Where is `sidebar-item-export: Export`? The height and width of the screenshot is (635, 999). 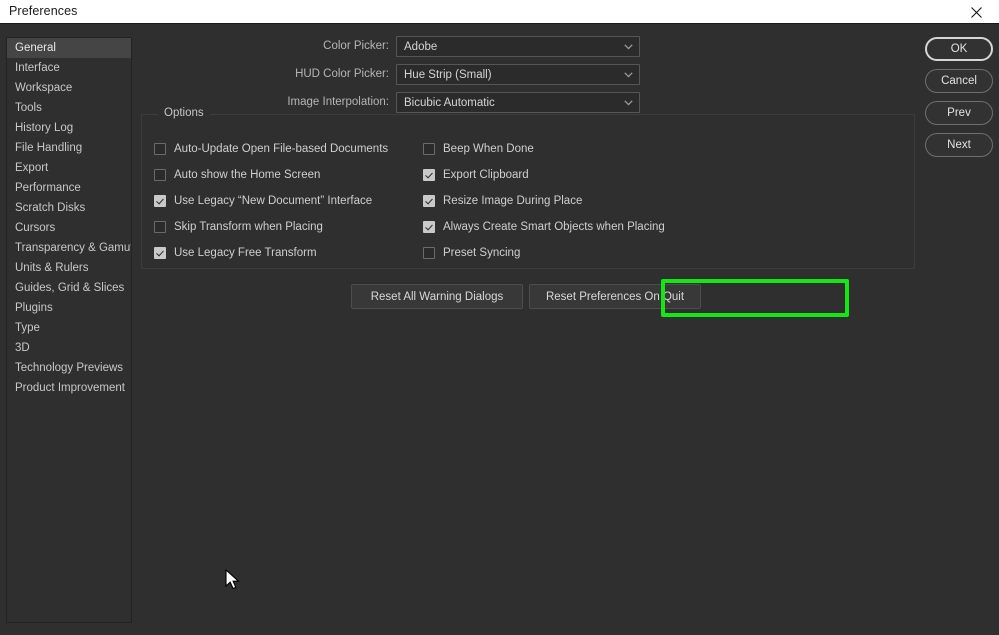
sidebar-item-export: Export is located at coordinates (69, 168).